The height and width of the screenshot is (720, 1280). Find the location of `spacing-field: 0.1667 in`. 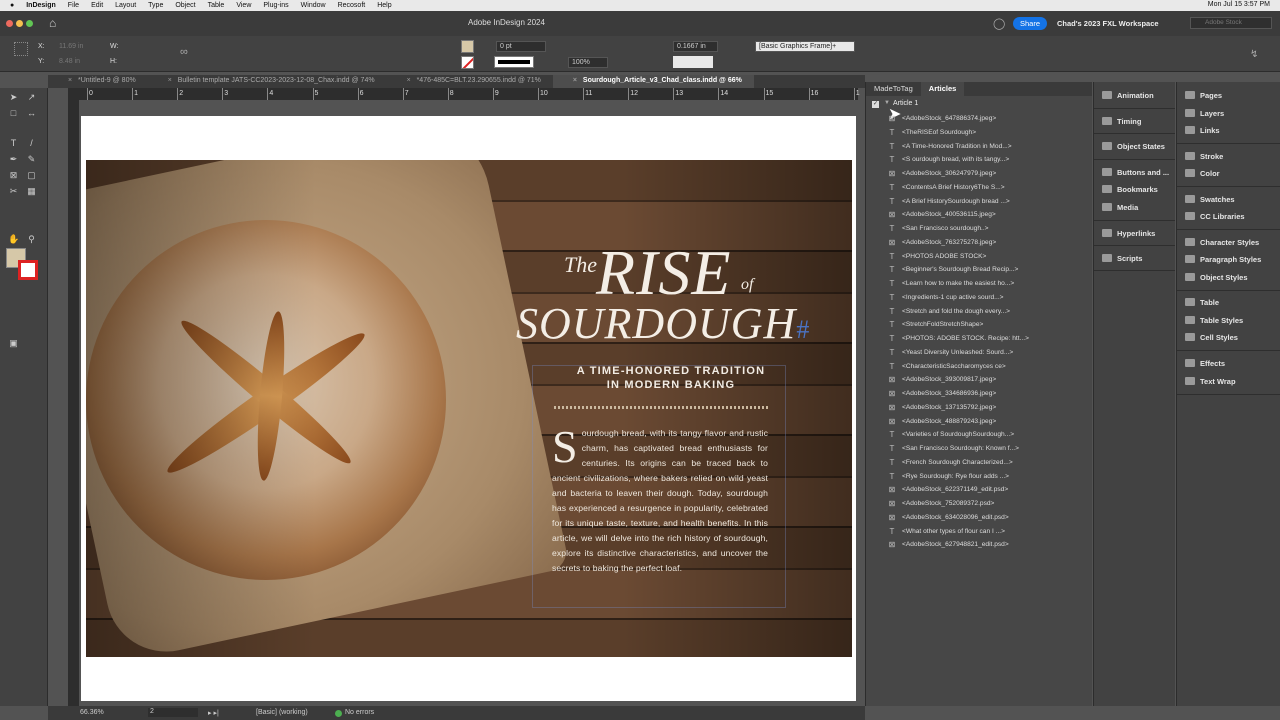

spacing-field: 0.1667 in is located at coordinates (695, 46).